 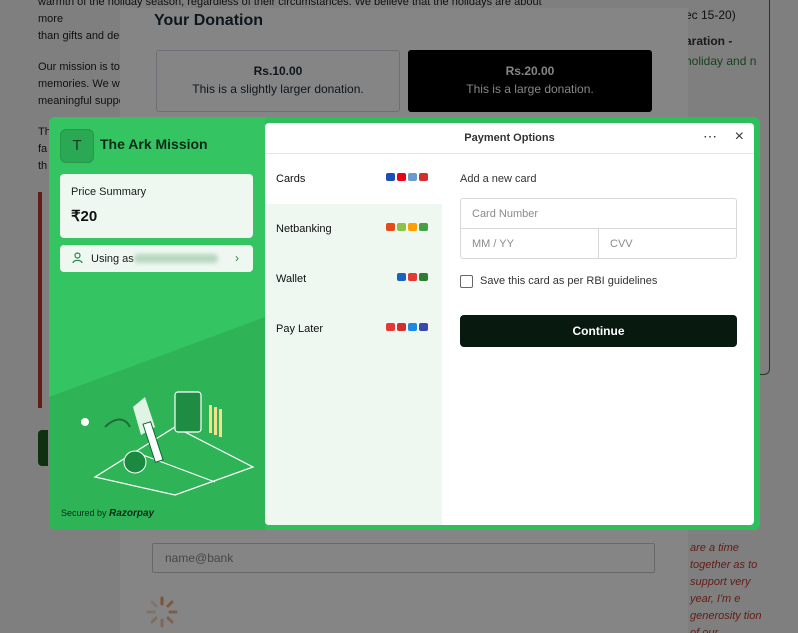 I want to click on payment-methods-list: Cards Netbanking Wallet Pay Later, so click(x=353, y=339).